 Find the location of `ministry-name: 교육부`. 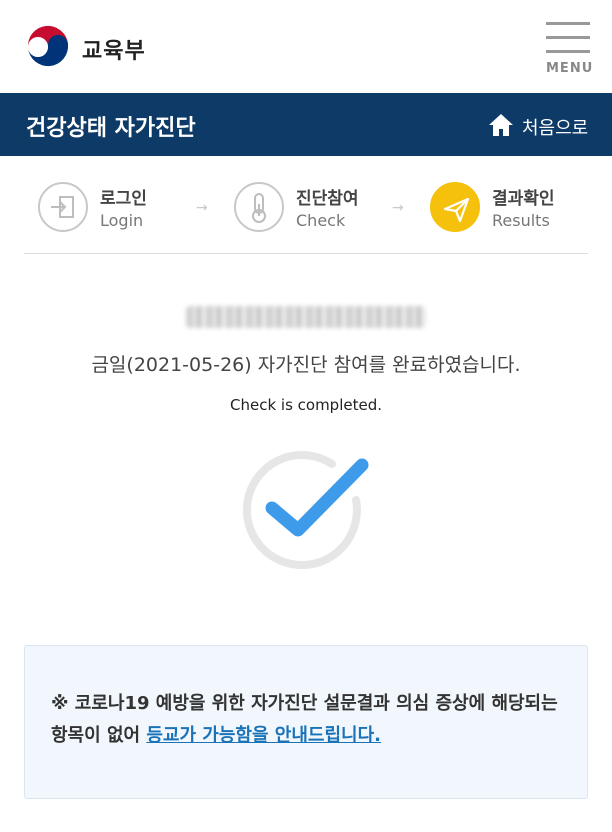

ministry-name: 교육부 is located at coordinates (114, 51).